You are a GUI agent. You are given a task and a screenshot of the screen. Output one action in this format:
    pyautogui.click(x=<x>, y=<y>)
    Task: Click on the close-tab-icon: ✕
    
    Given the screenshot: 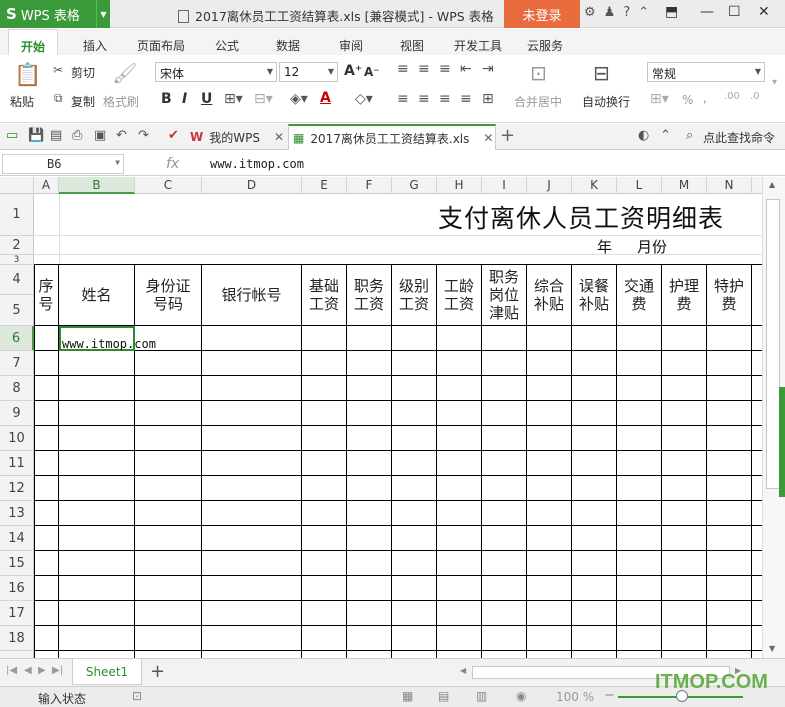 What is the action you would take?
    pyautogui.click(x=488, y=138)
    